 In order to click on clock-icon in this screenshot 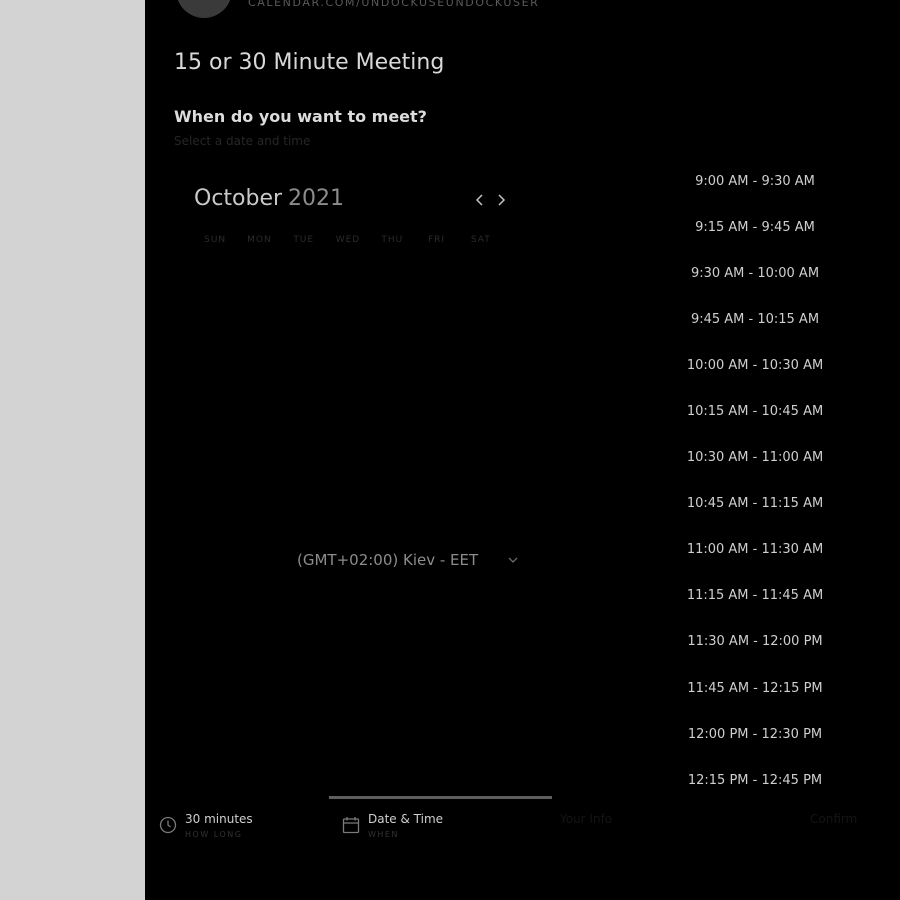, I will do `click(168, 825)`.